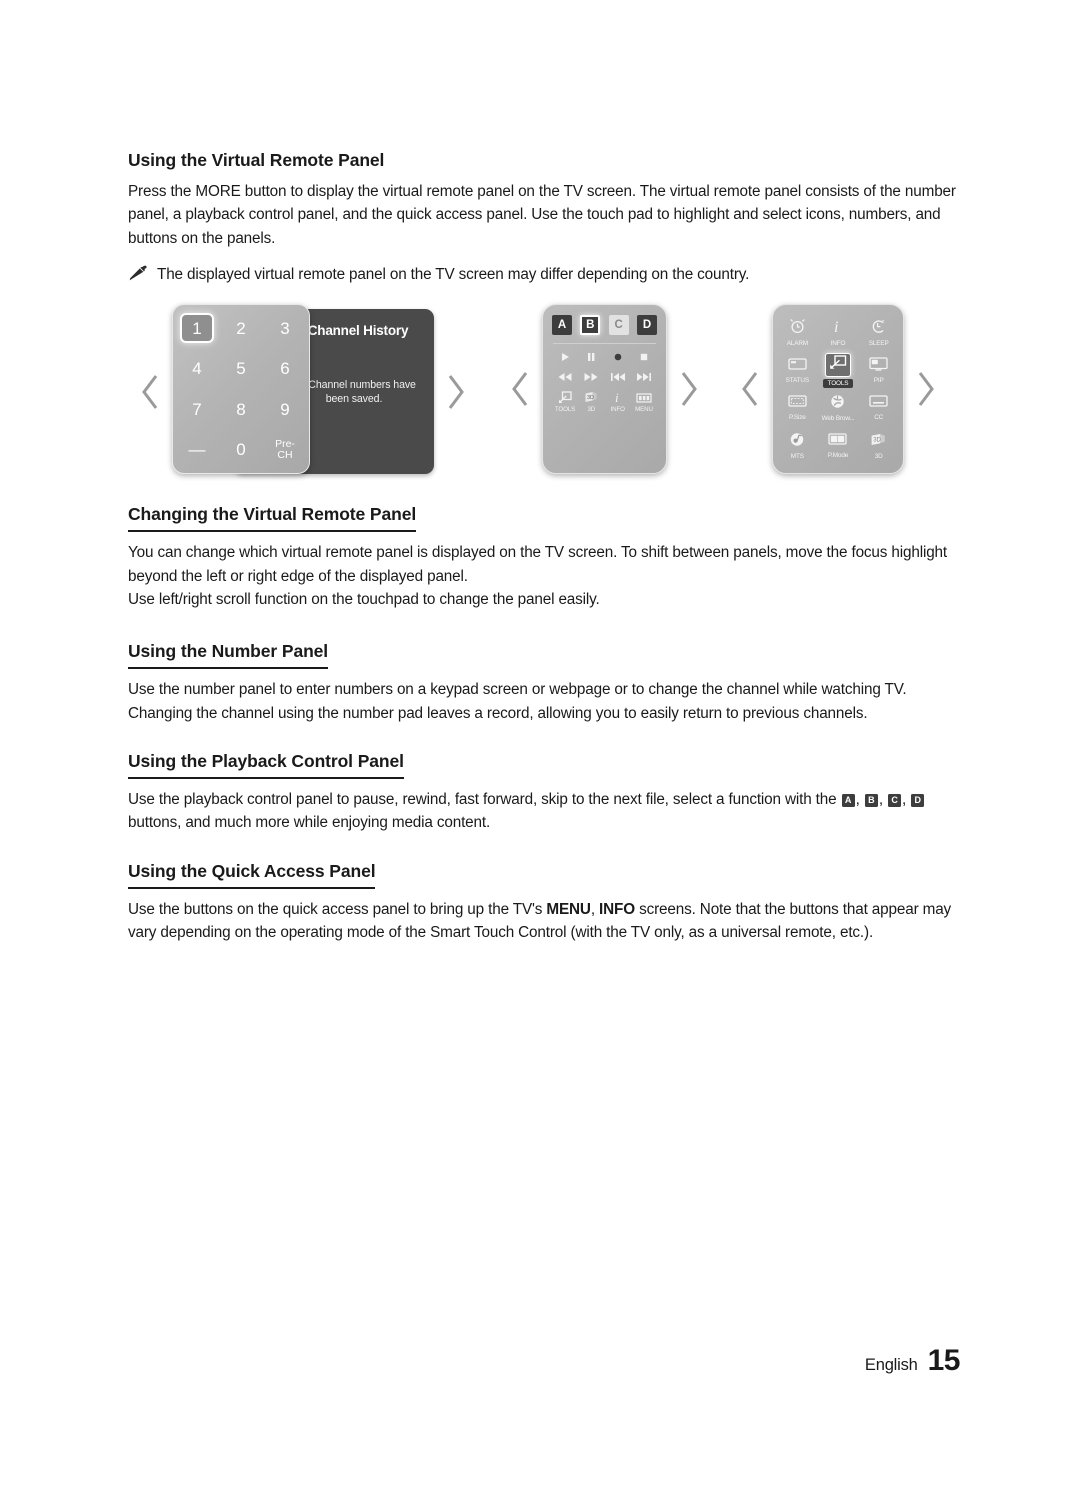 The image size is (1080, 1494). I want to click on section-heading: Using the Playback Control Panel, so click(266, 765).